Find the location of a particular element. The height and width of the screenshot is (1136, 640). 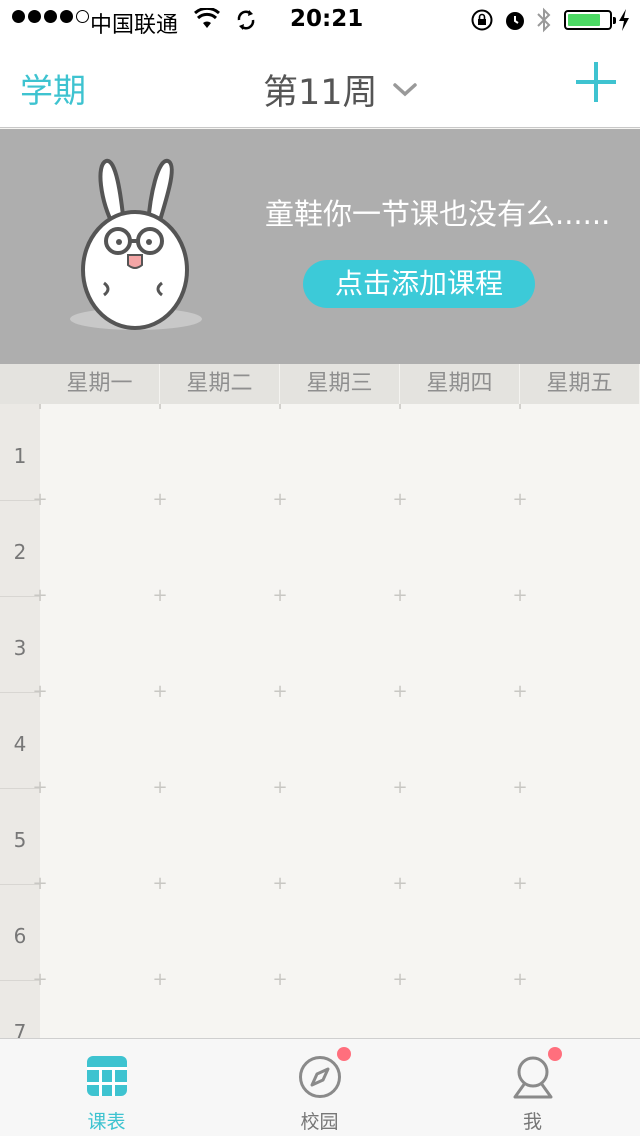

semester-button: 学期 is located at coordinates (53, 88).